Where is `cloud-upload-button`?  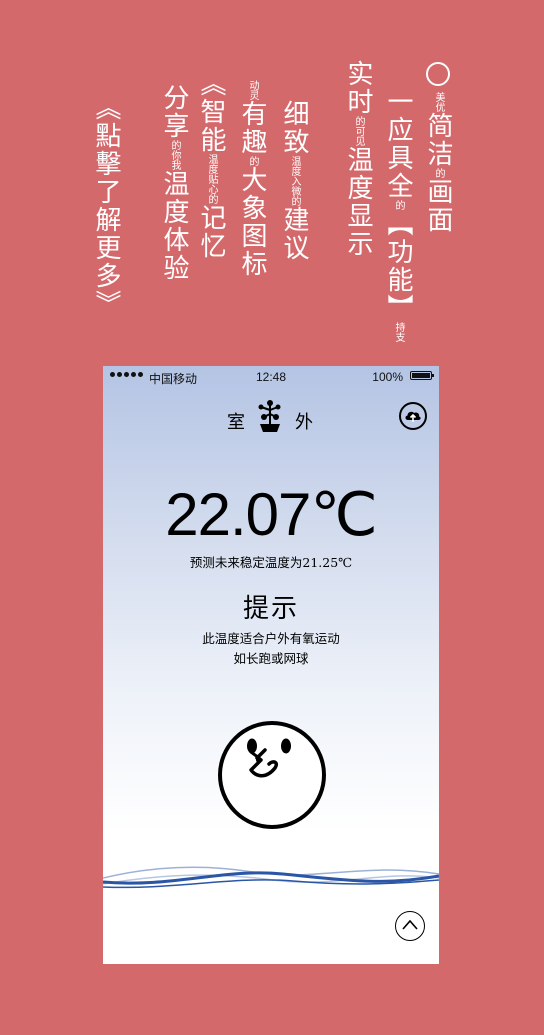
cloud-upload-button is located at coordinates (413, 416).